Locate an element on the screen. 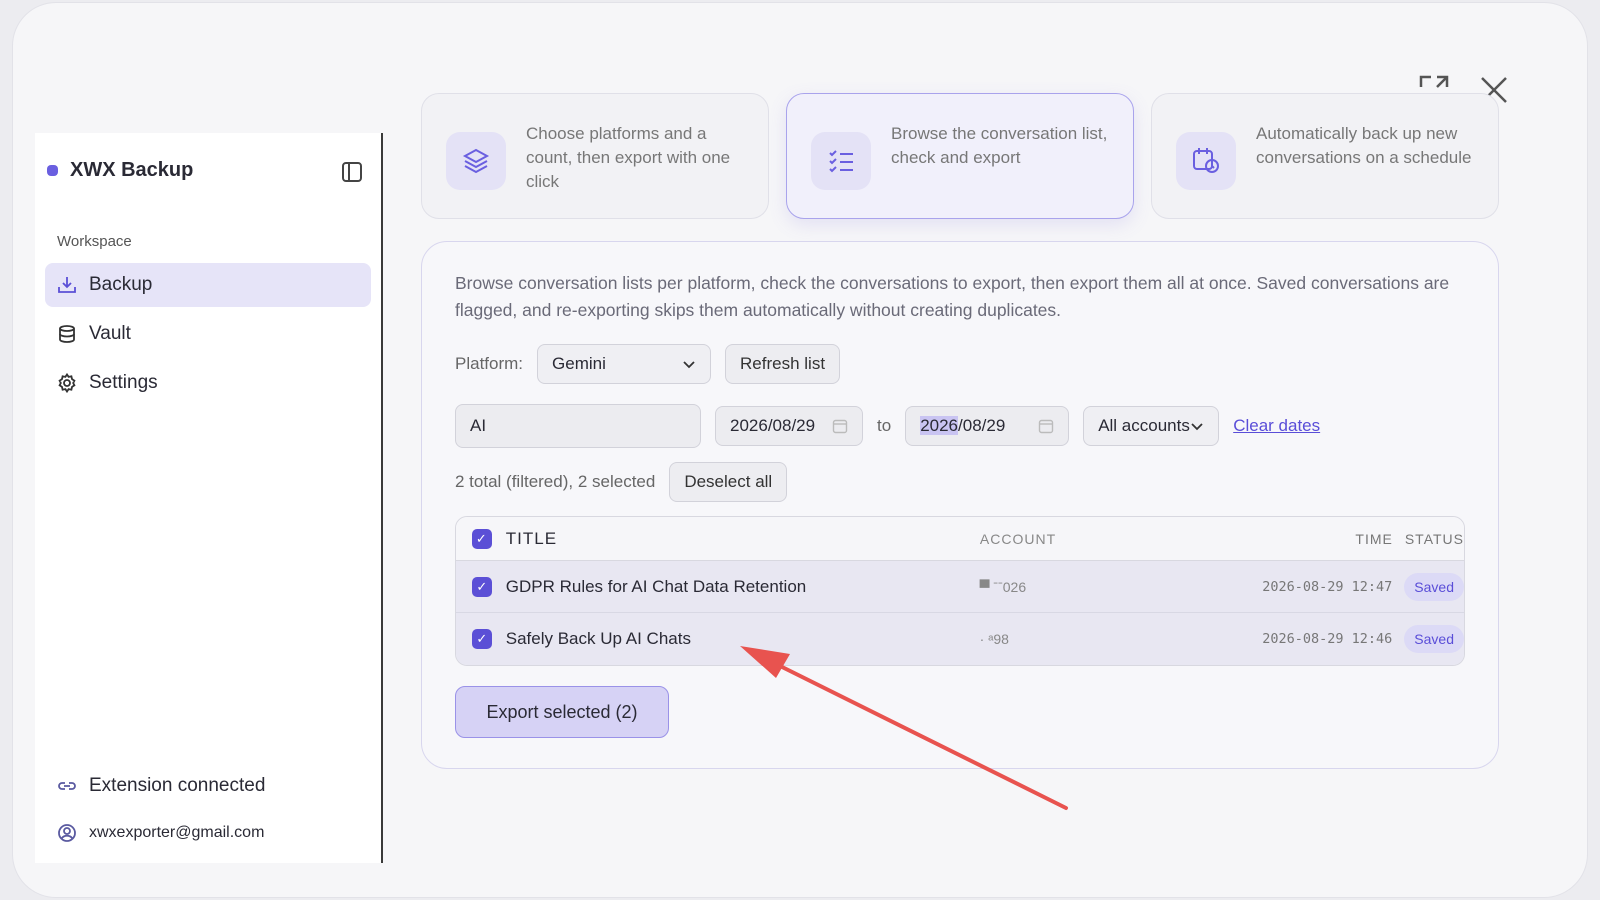 Image resolution: width=1600 pixels, height=900 pixels. sidebar-toggle-button is located at coordinates (352, 172).